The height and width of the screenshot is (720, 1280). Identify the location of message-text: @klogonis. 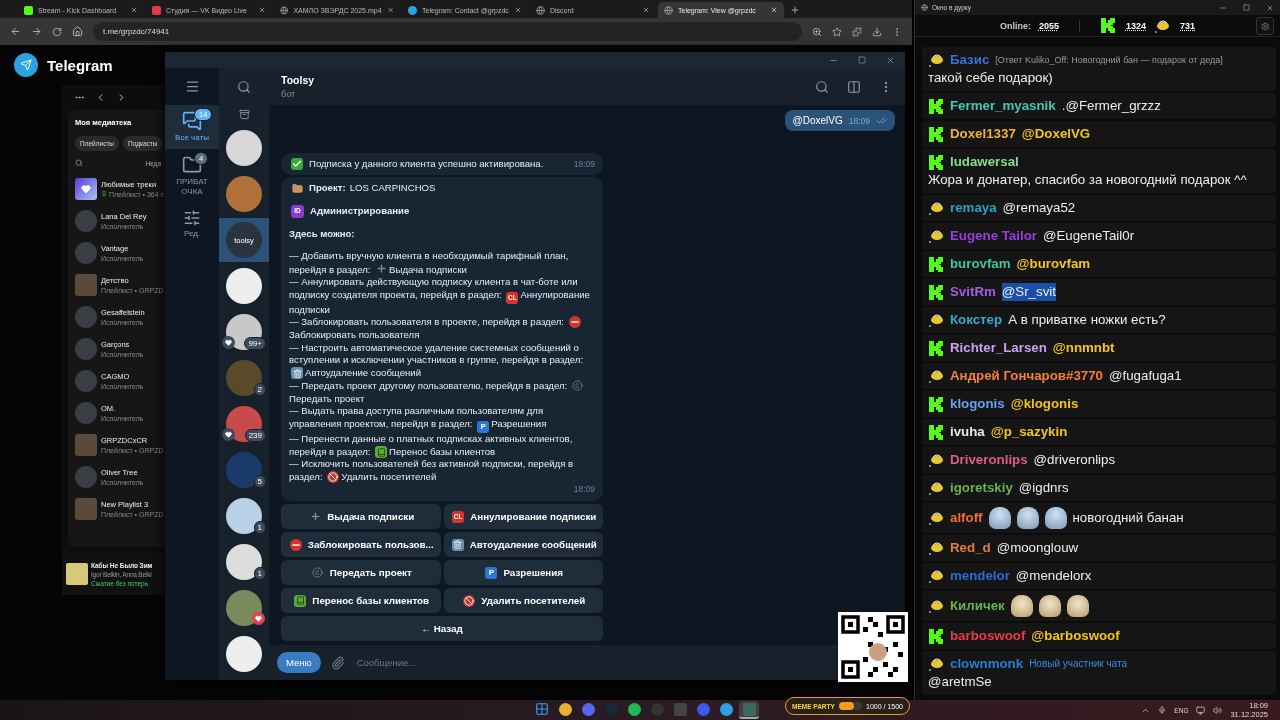
(1044, 404).